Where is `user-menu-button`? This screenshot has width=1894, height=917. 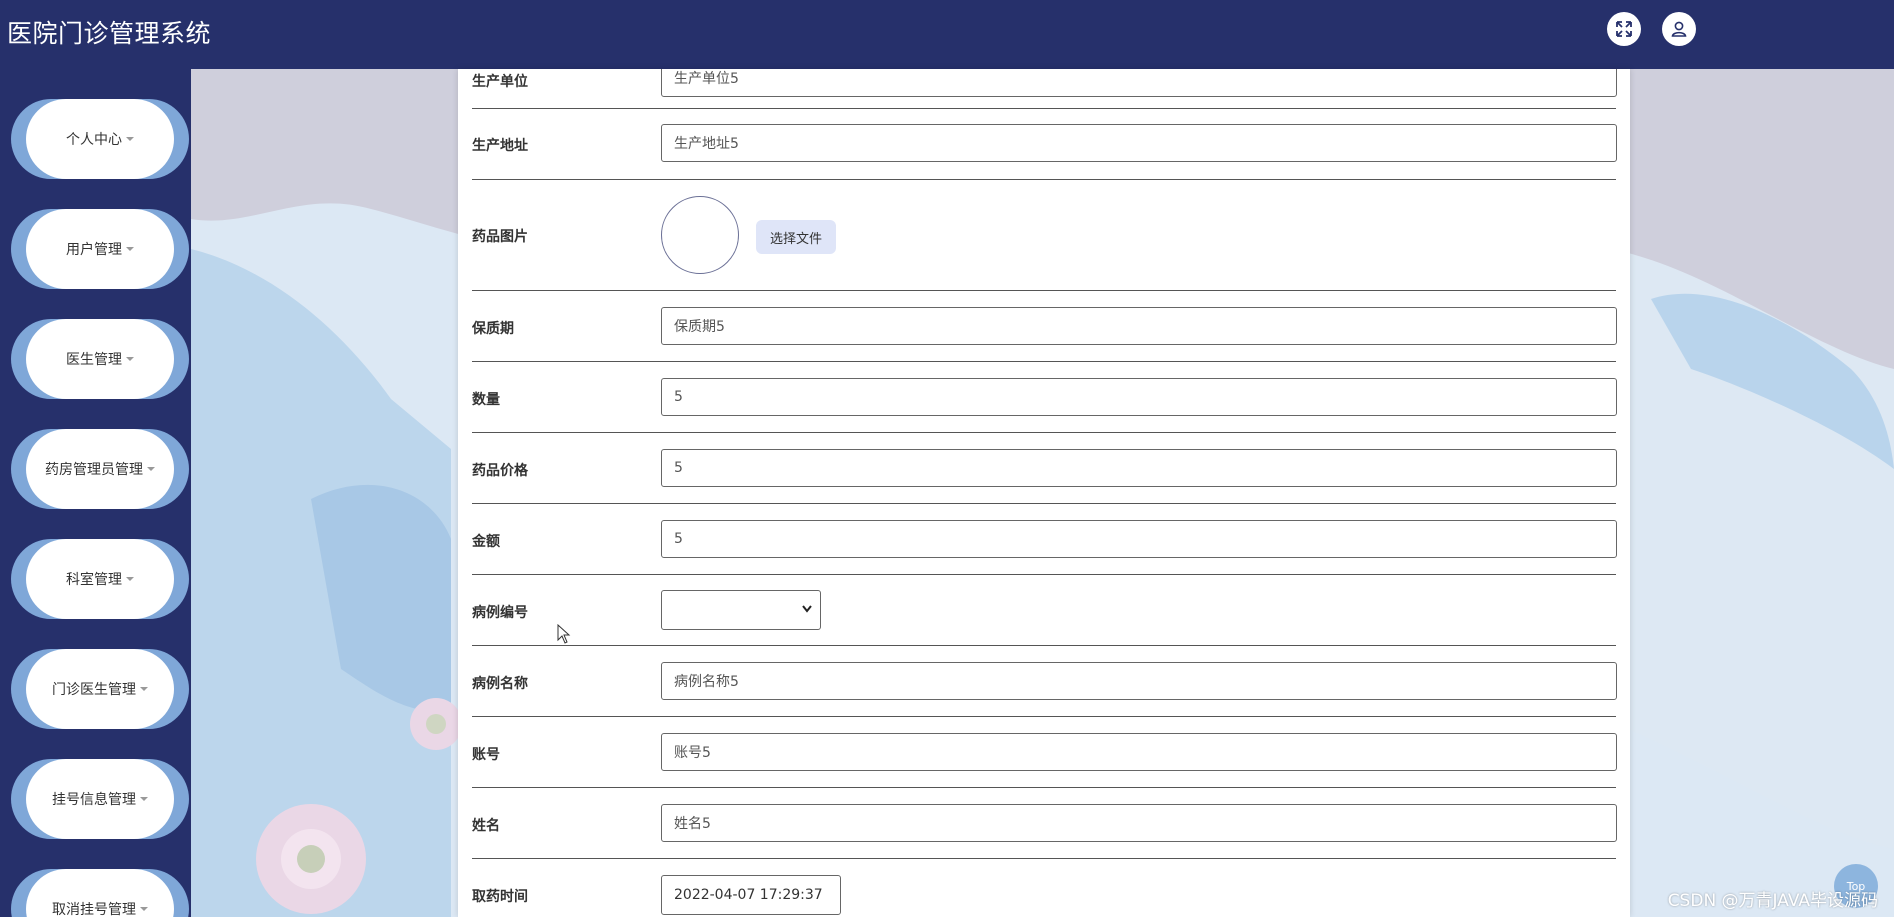 user-menu-button is located at coordinates (1679, 29).